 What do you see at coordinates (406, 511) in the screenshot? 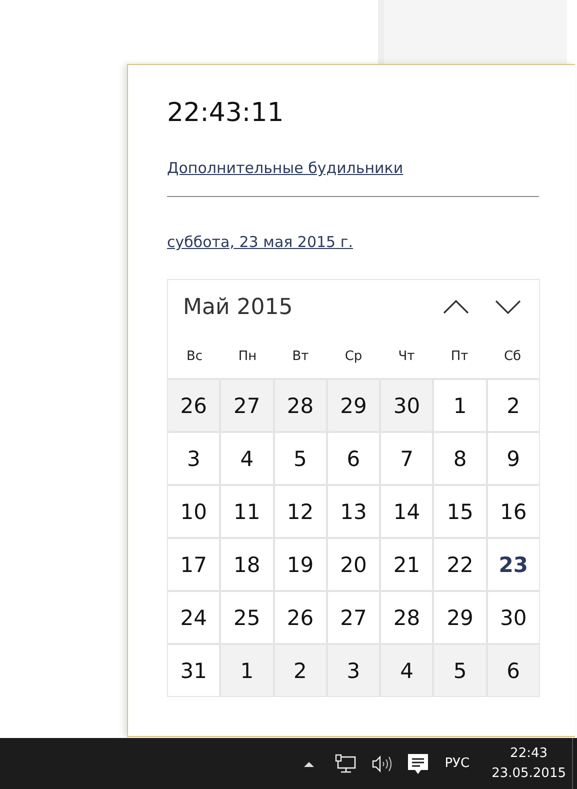
I see `day-cell: 14` at bounding box center [406, 511].